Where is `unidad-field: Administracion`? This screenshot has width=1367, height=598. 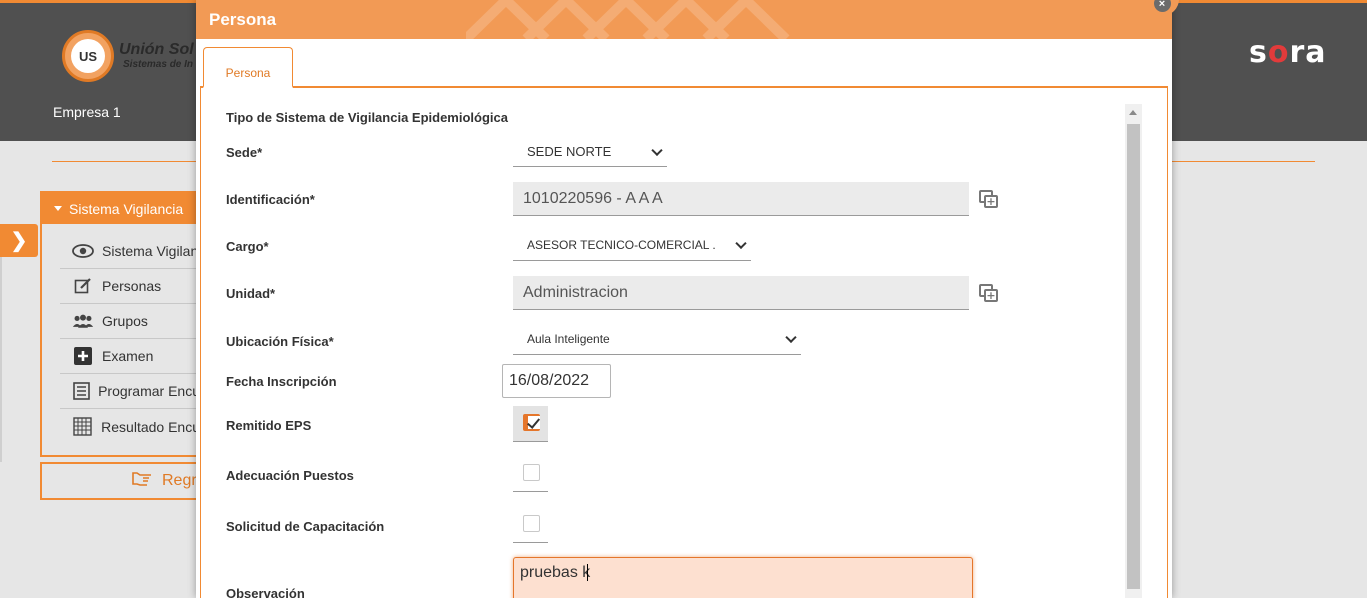 unidad-field: Administracion is located at coordinates (741, 293).